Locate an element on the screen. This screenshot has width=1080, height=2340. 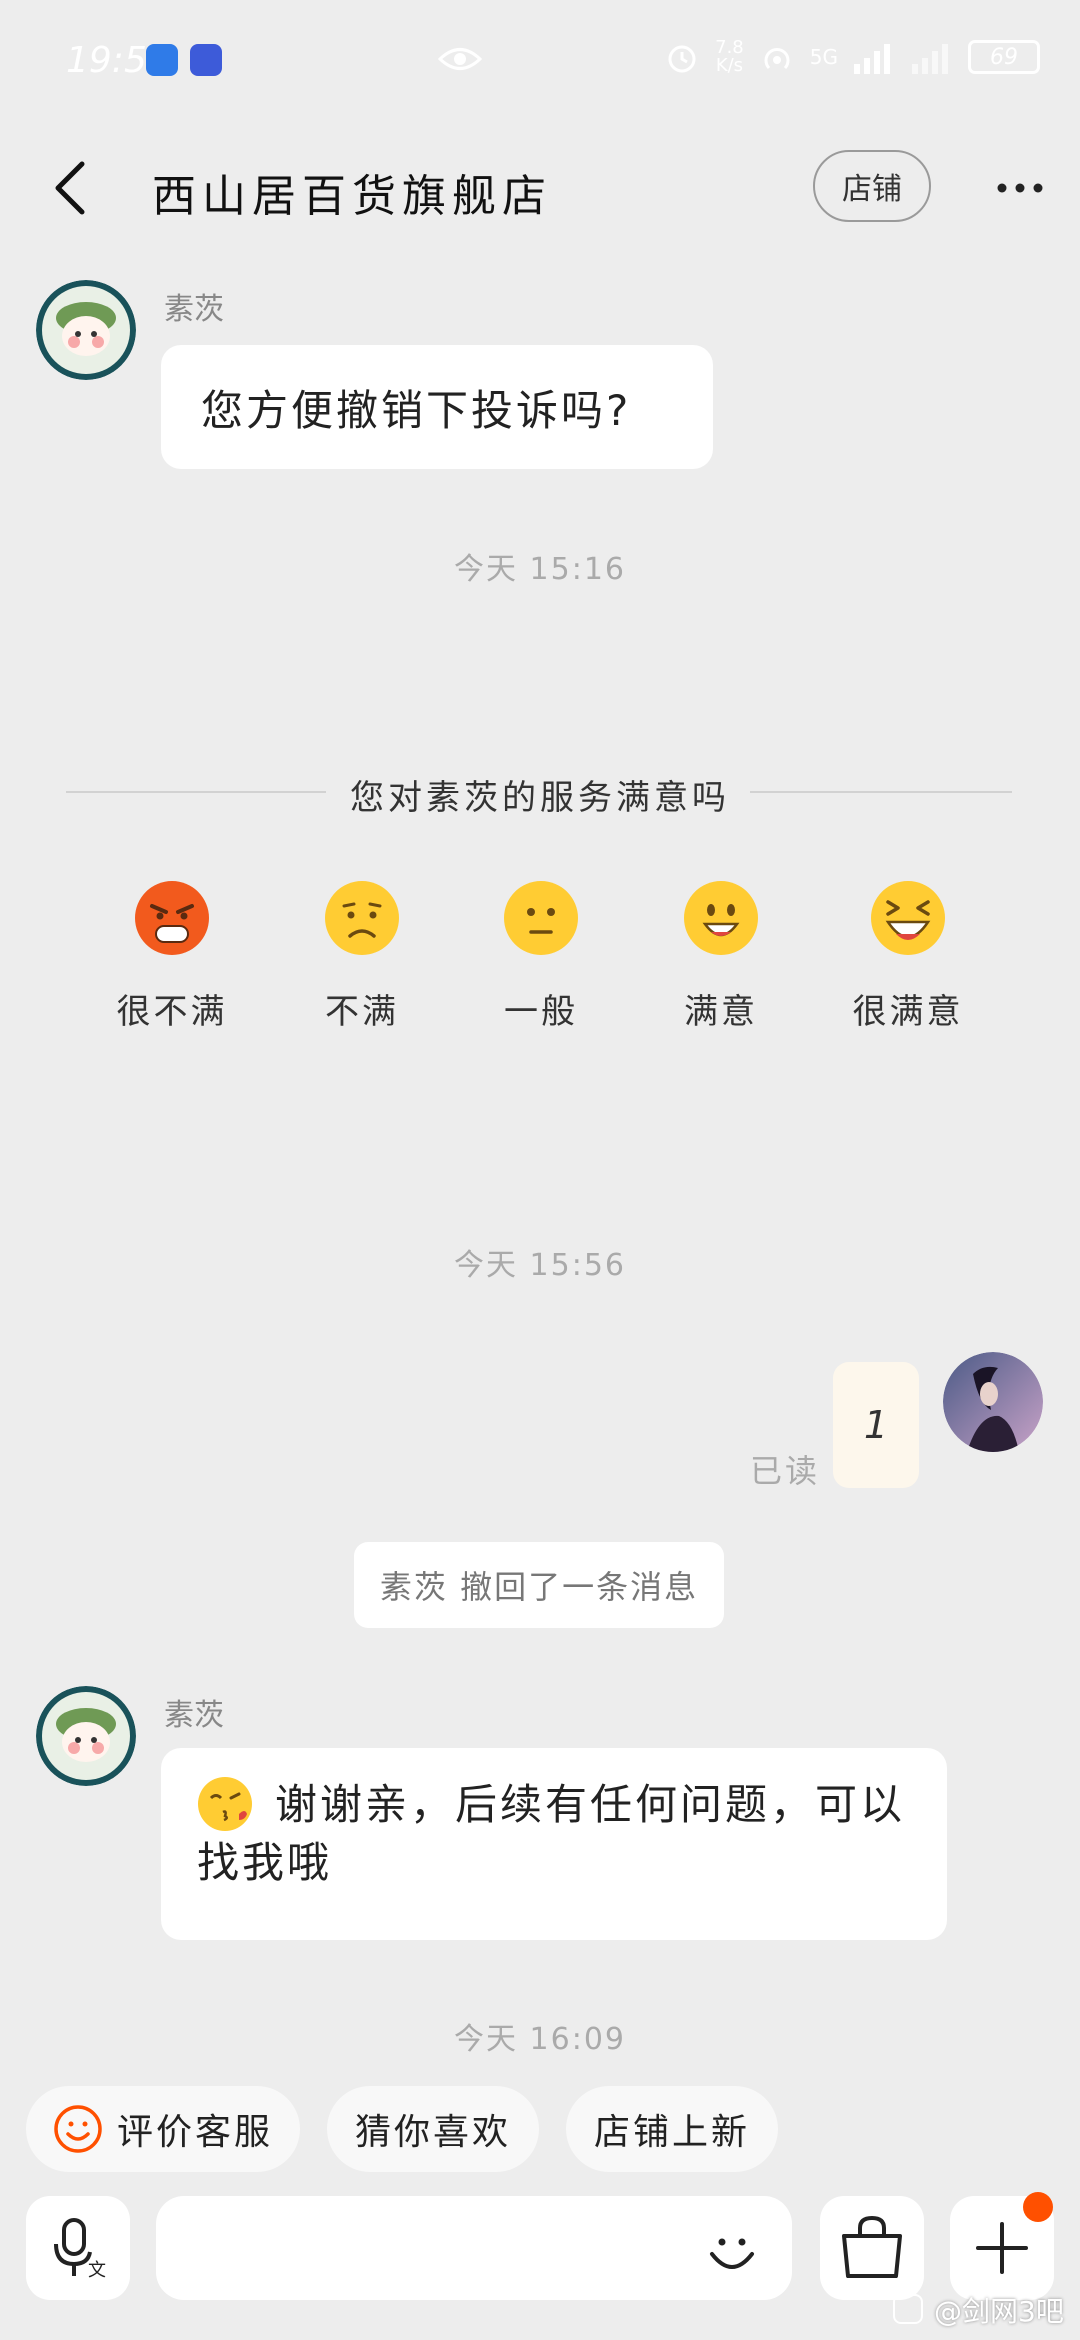
frowning-face-icon is located at coordinates (362, 918).